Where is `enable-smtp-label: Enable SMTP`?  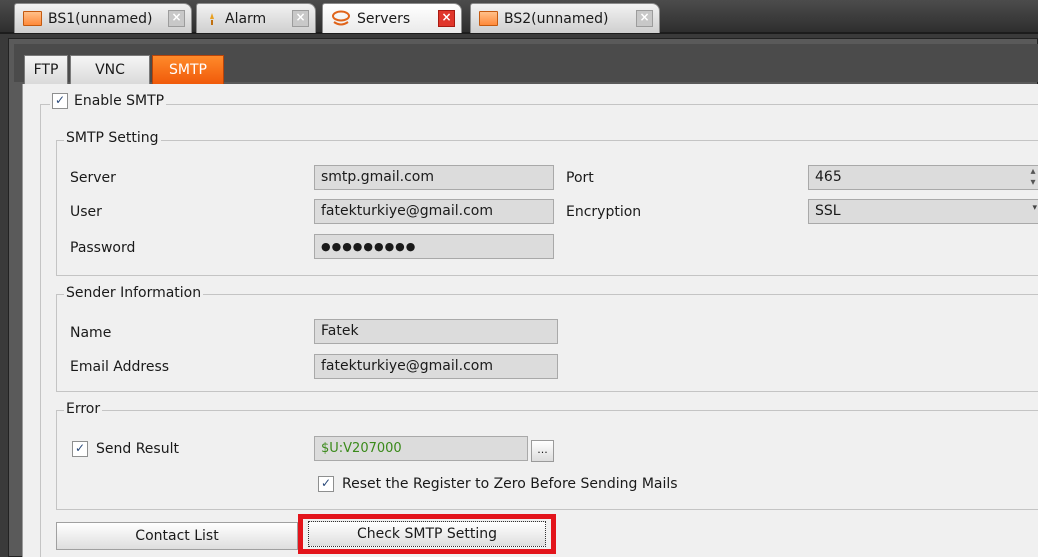
enable-smtp-label: Enable SMTP is located at coordinates (119, 101).